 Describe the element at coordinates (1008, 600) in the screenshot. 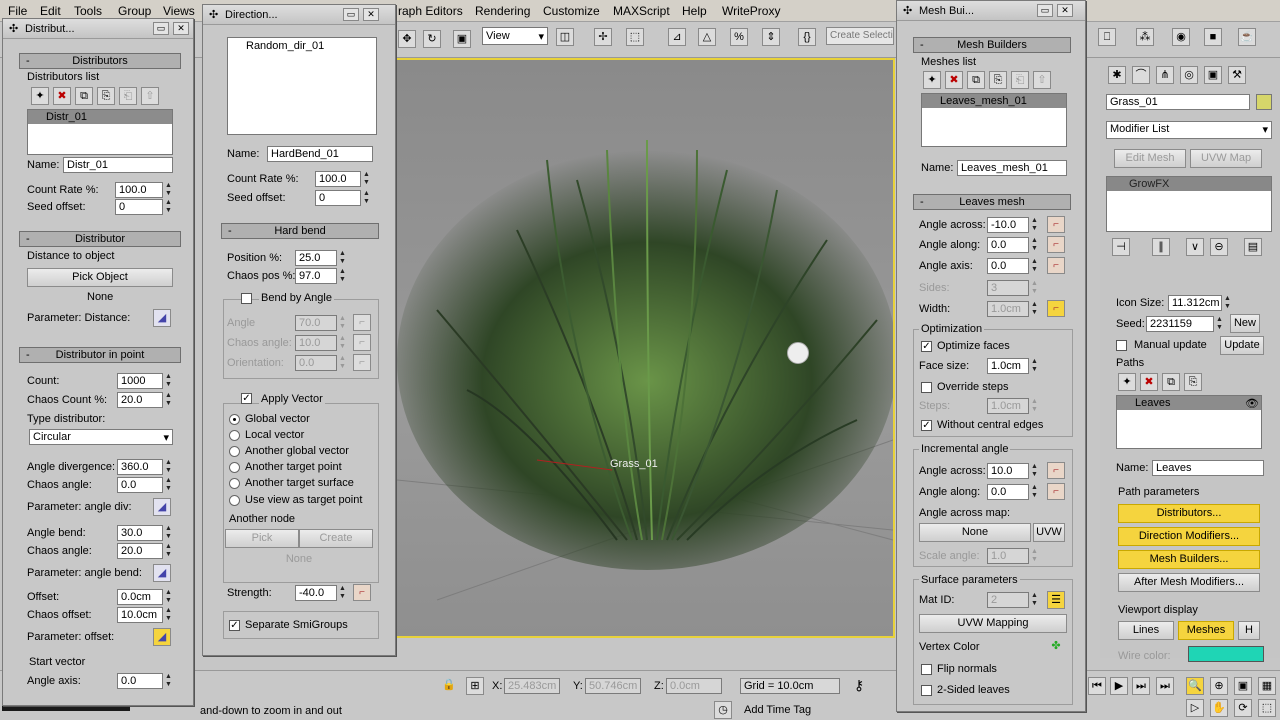

I see `mat-id-input: 2` at that location.